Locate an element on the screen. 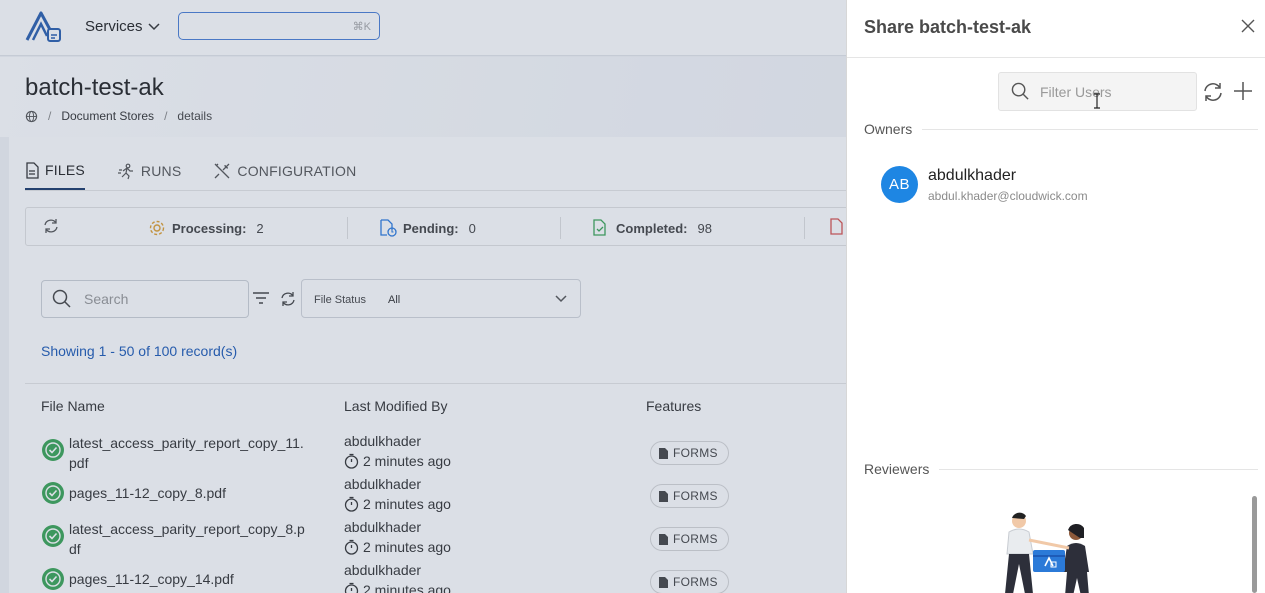 Image resolution: width=1265 pixels, height=593 pixels. add-user-button is located at coordinates (1243, 91).